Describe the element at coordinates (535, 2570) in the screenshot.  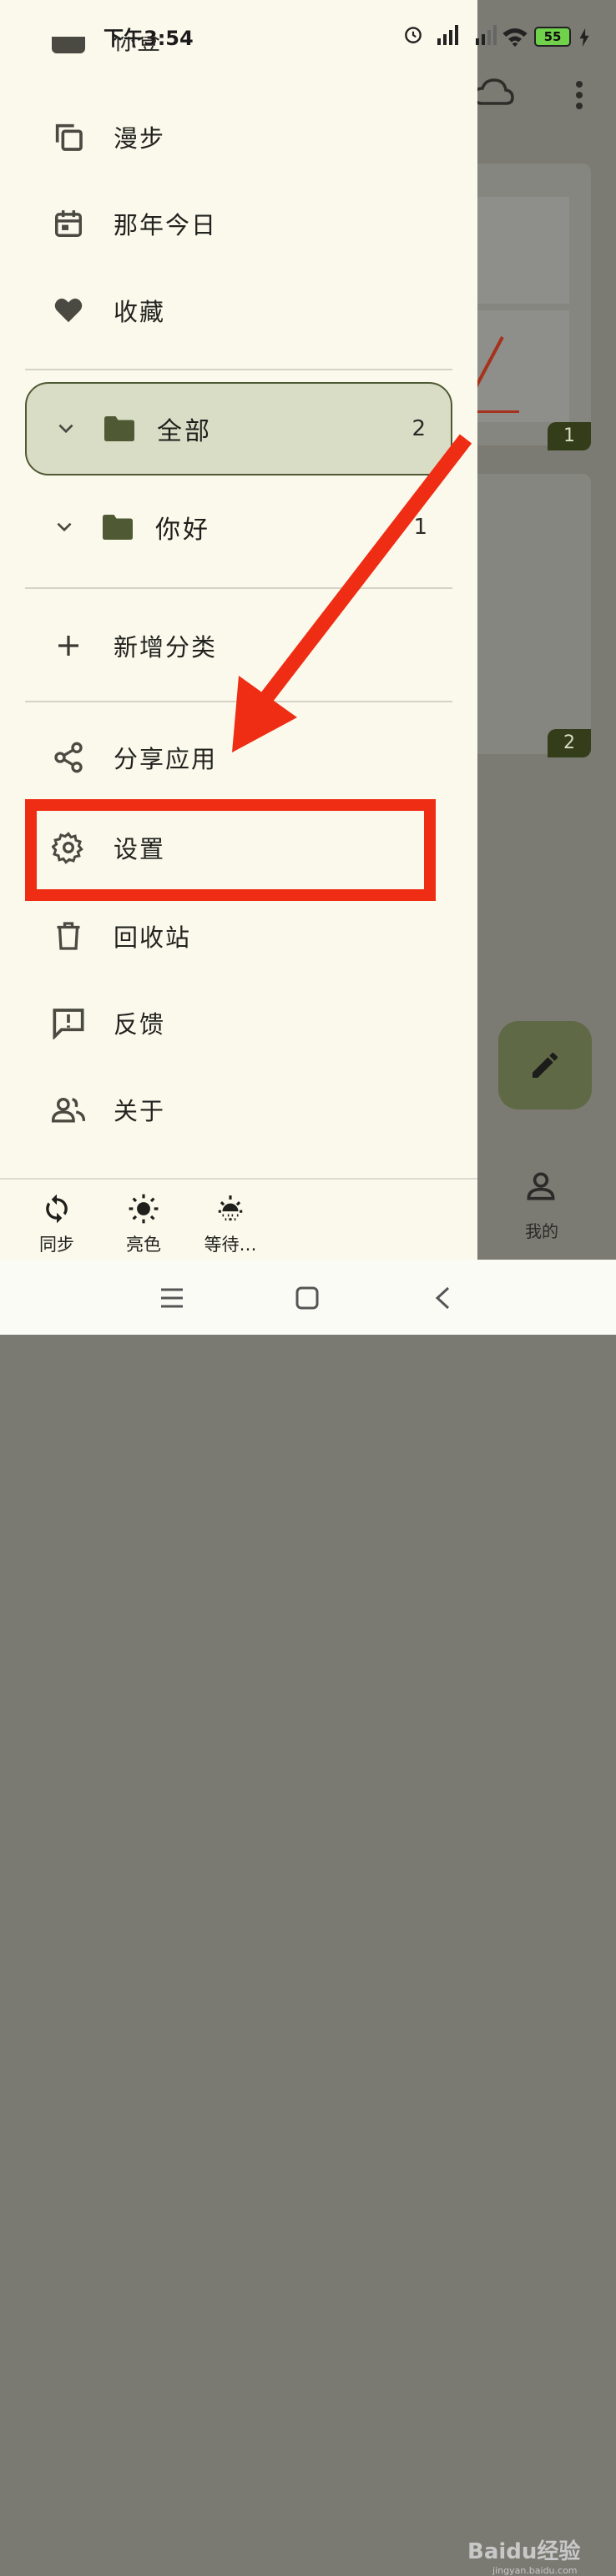
I see `watermark-subtext: jingyan.baidu.com` at that location.